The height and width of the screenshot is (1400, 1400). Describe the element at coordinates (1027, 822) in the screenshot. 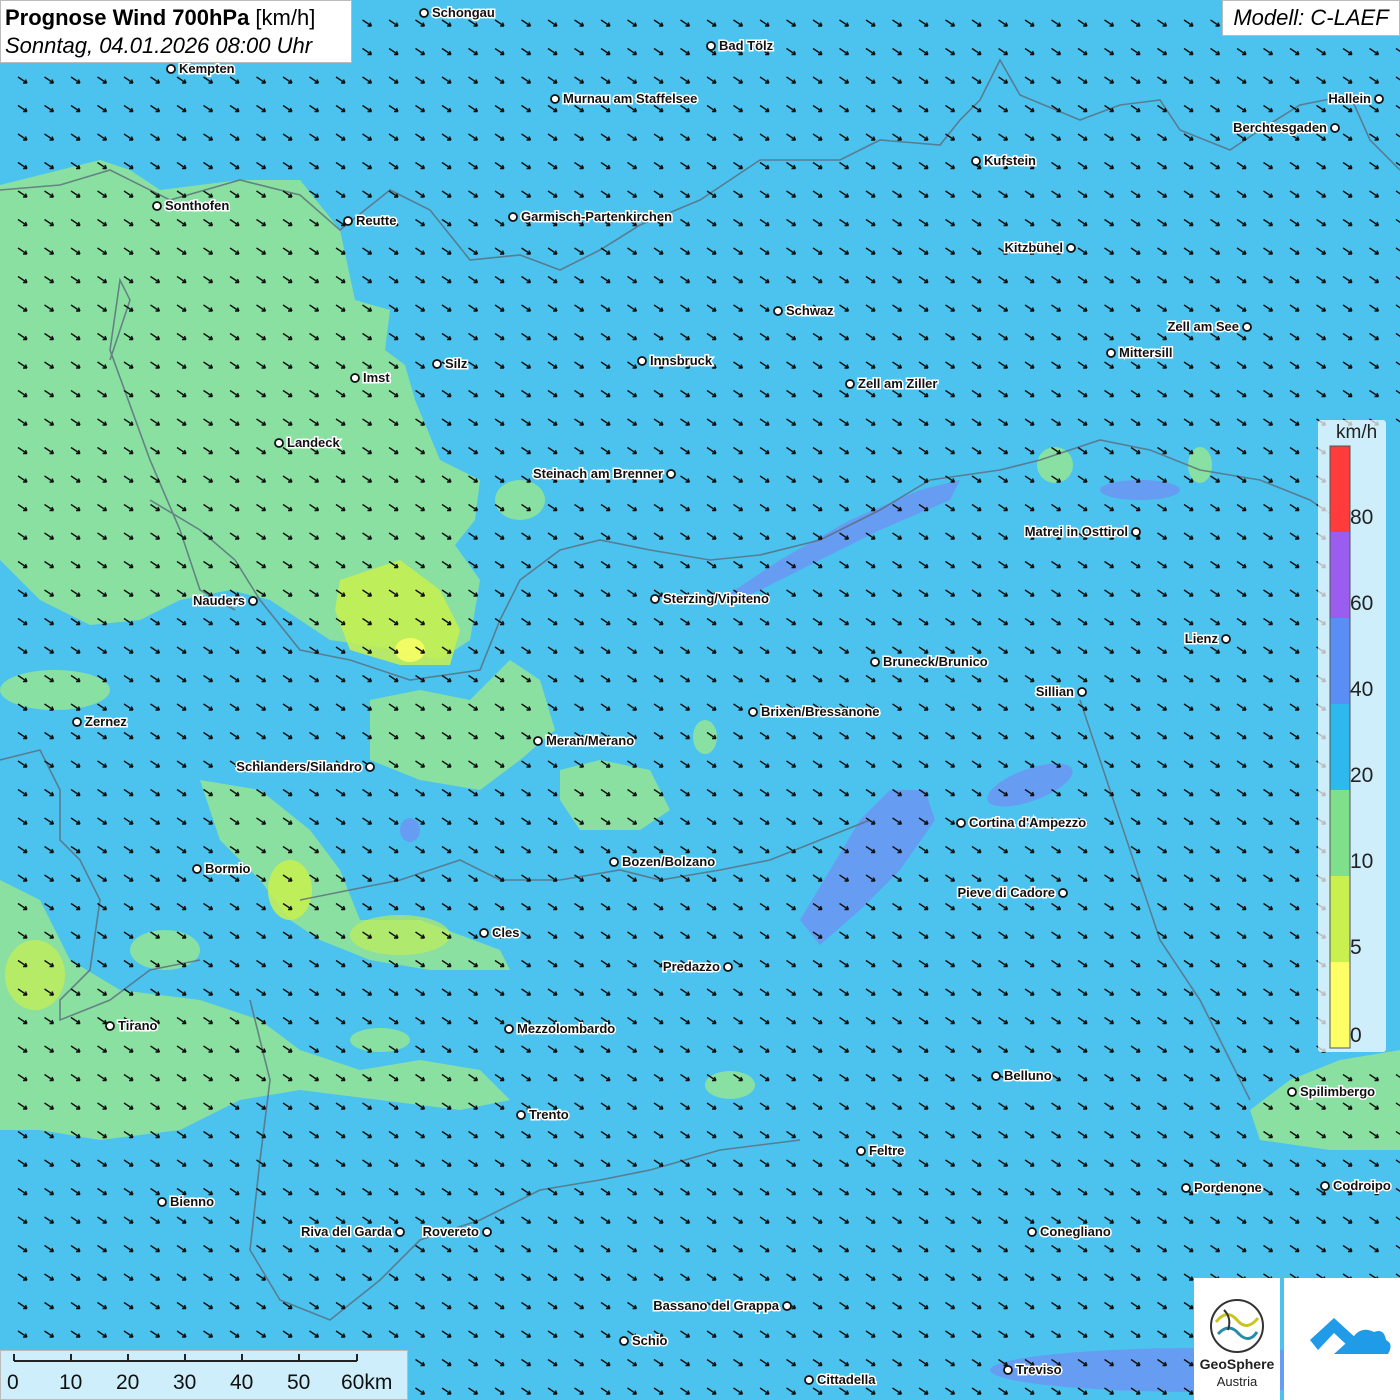

I see `city-label: Cortina d'Ampezzo` at that location.